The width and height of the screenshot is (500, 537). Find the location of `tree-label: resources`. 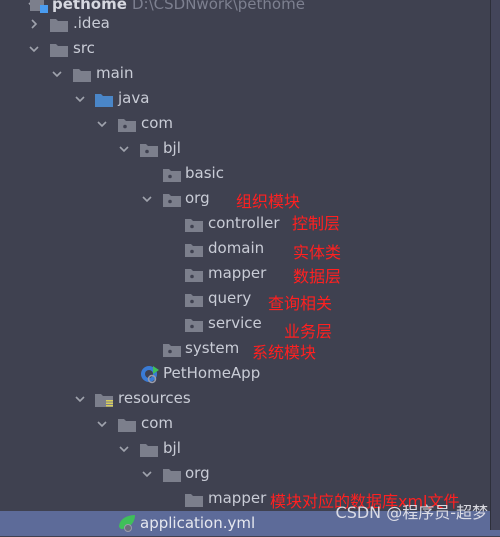

tree-label: resources is located at coordinates (154, 398).